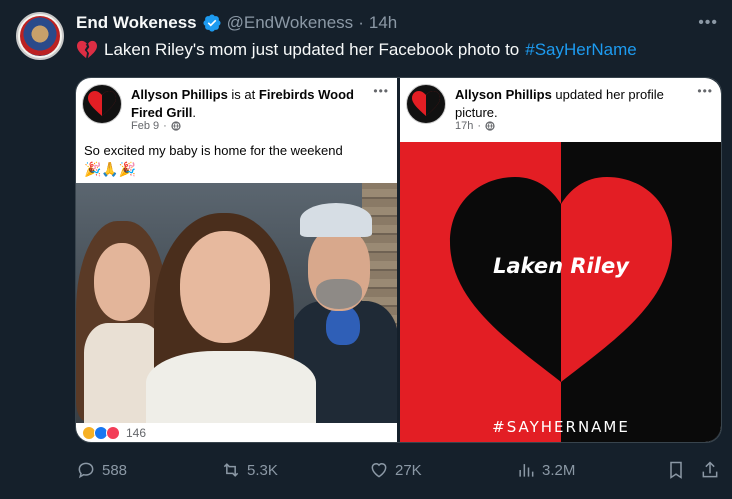 The height and width of the screenshot is (499, 732). Describe the element at coordinates (708, 23) in the screenshot. I see `more-options-icon: •••` at that location.